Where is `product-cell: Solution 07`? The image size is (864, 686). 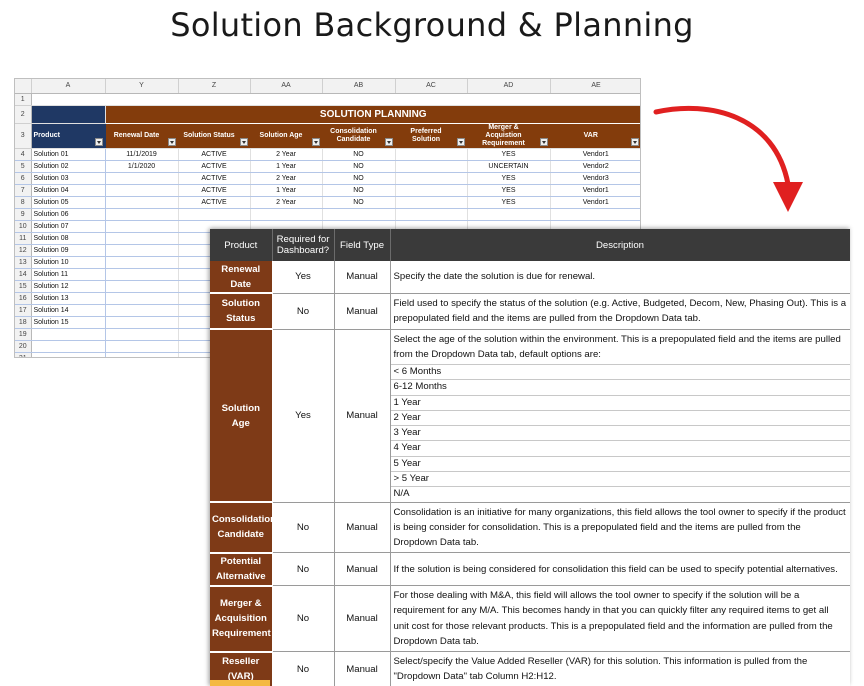 product-cell: Solution 07 is located at coordinates (68, 226).